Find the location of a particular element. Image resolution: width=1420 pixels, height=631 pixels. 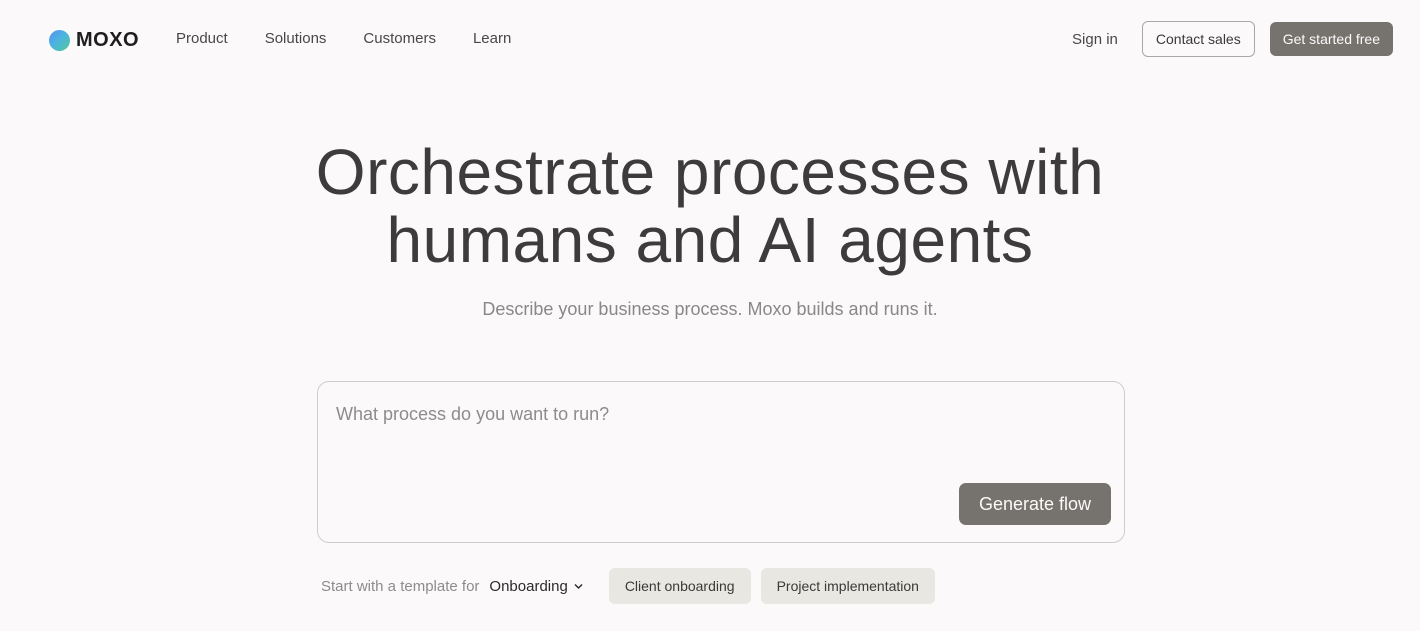

hero-title-line-2: humans and AI agents is located at coordinates (710, 240).